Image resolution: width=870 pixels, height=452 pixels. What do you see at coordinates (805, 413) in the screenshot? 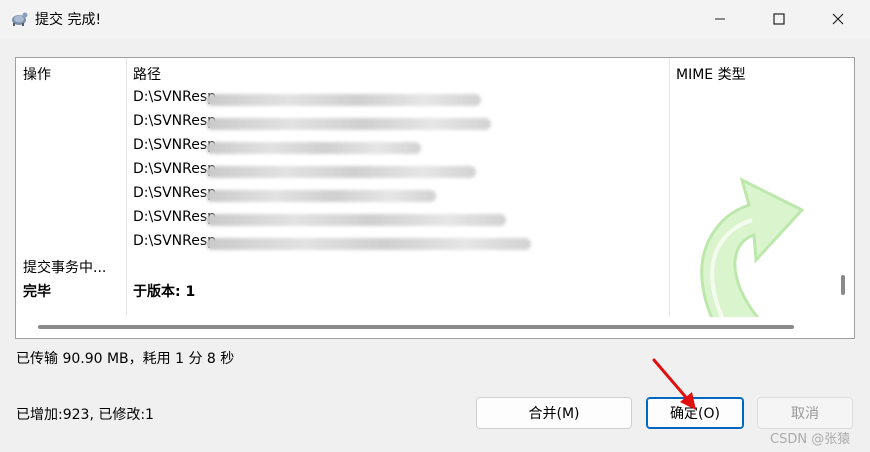
I see `cancel-button: 取消` at bounding box center [805, 413].